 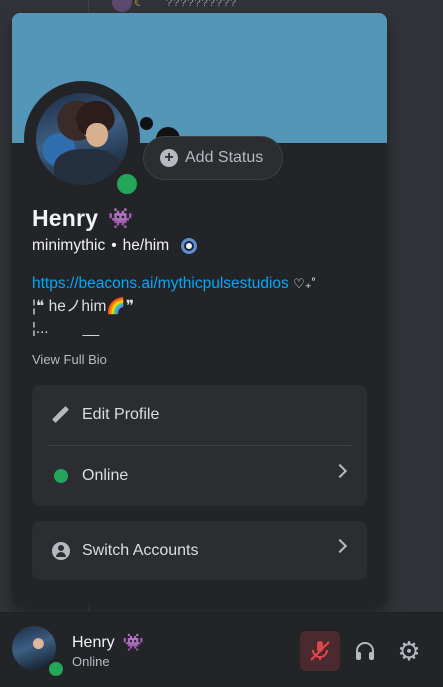 I want to click on bio-line-2: ¦❝ heノhim🌈❞, so click(x=83, y=306).